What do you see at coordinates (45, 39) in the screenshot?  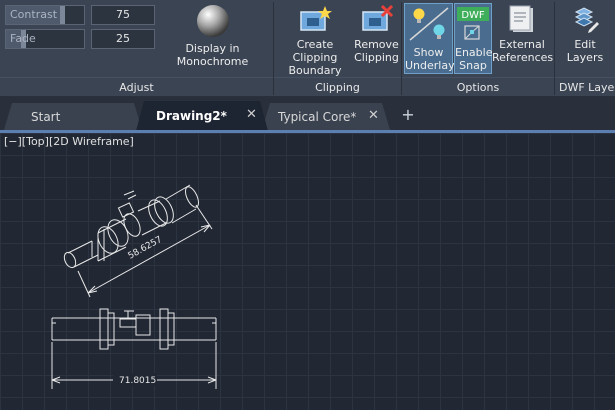 I see `fade-slider: Fade` at bounding box center [45, 39].